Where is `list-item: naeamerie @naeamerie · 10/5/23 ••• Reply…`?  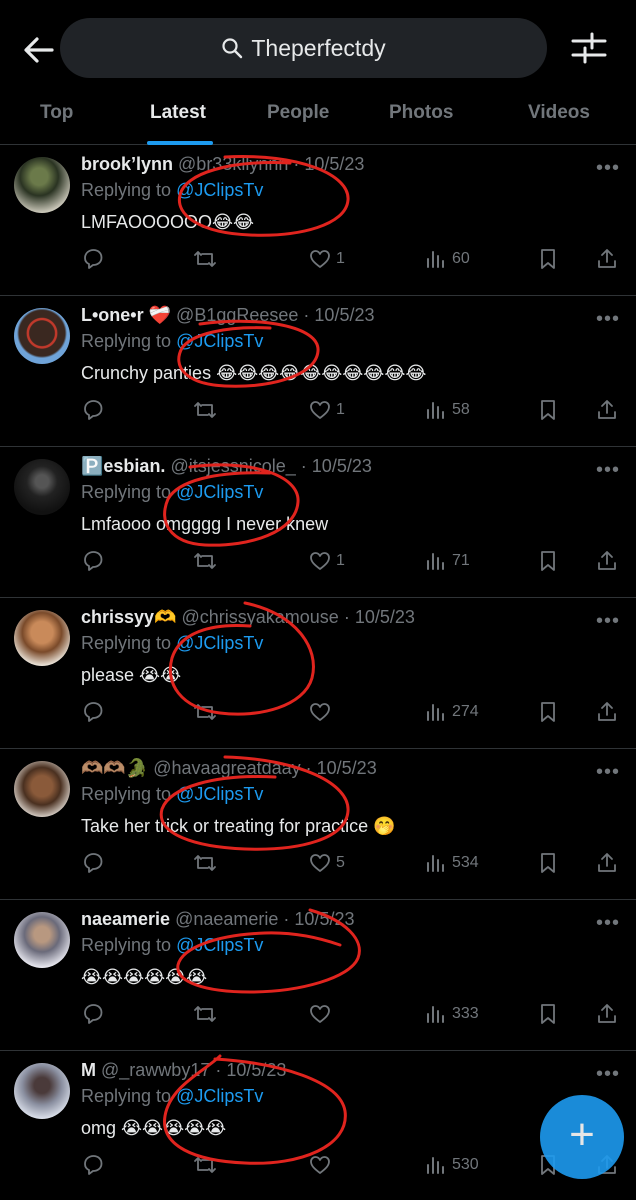
list-item: naeamerie @naeamerie · 10/5/23 ••• Reply… is located at coordinates (318, 975).